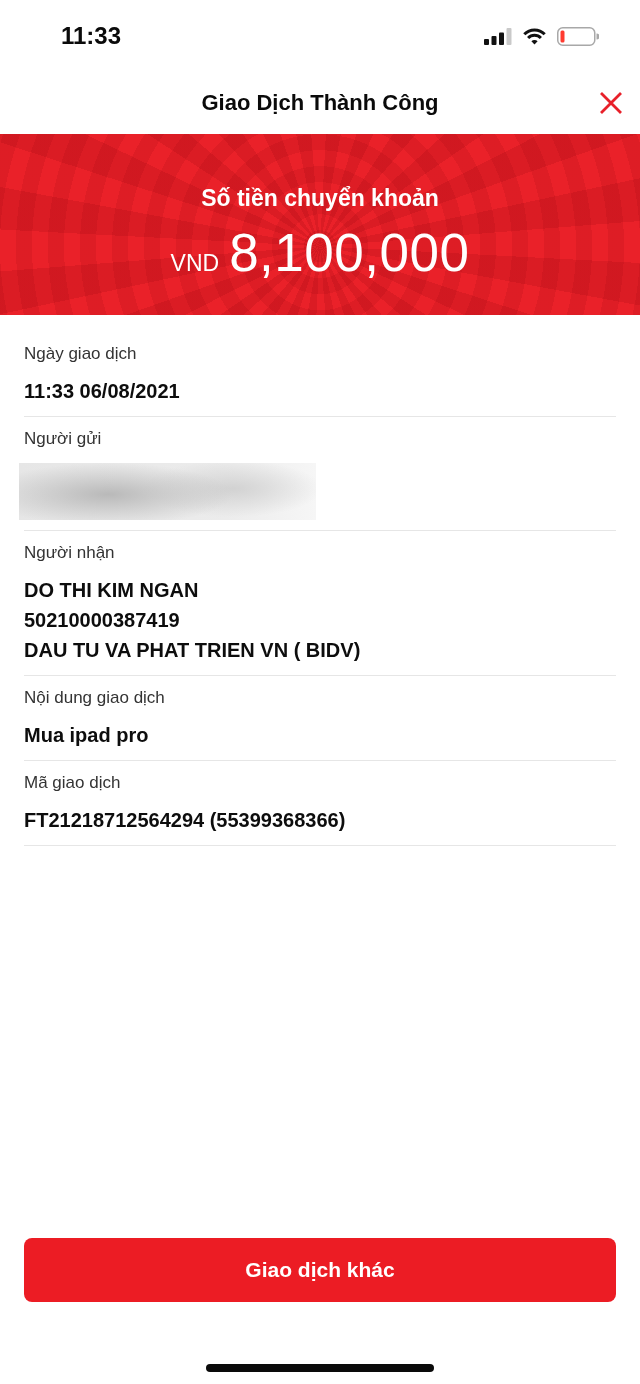  I want to click on wifi-icon, so click(534, 36).